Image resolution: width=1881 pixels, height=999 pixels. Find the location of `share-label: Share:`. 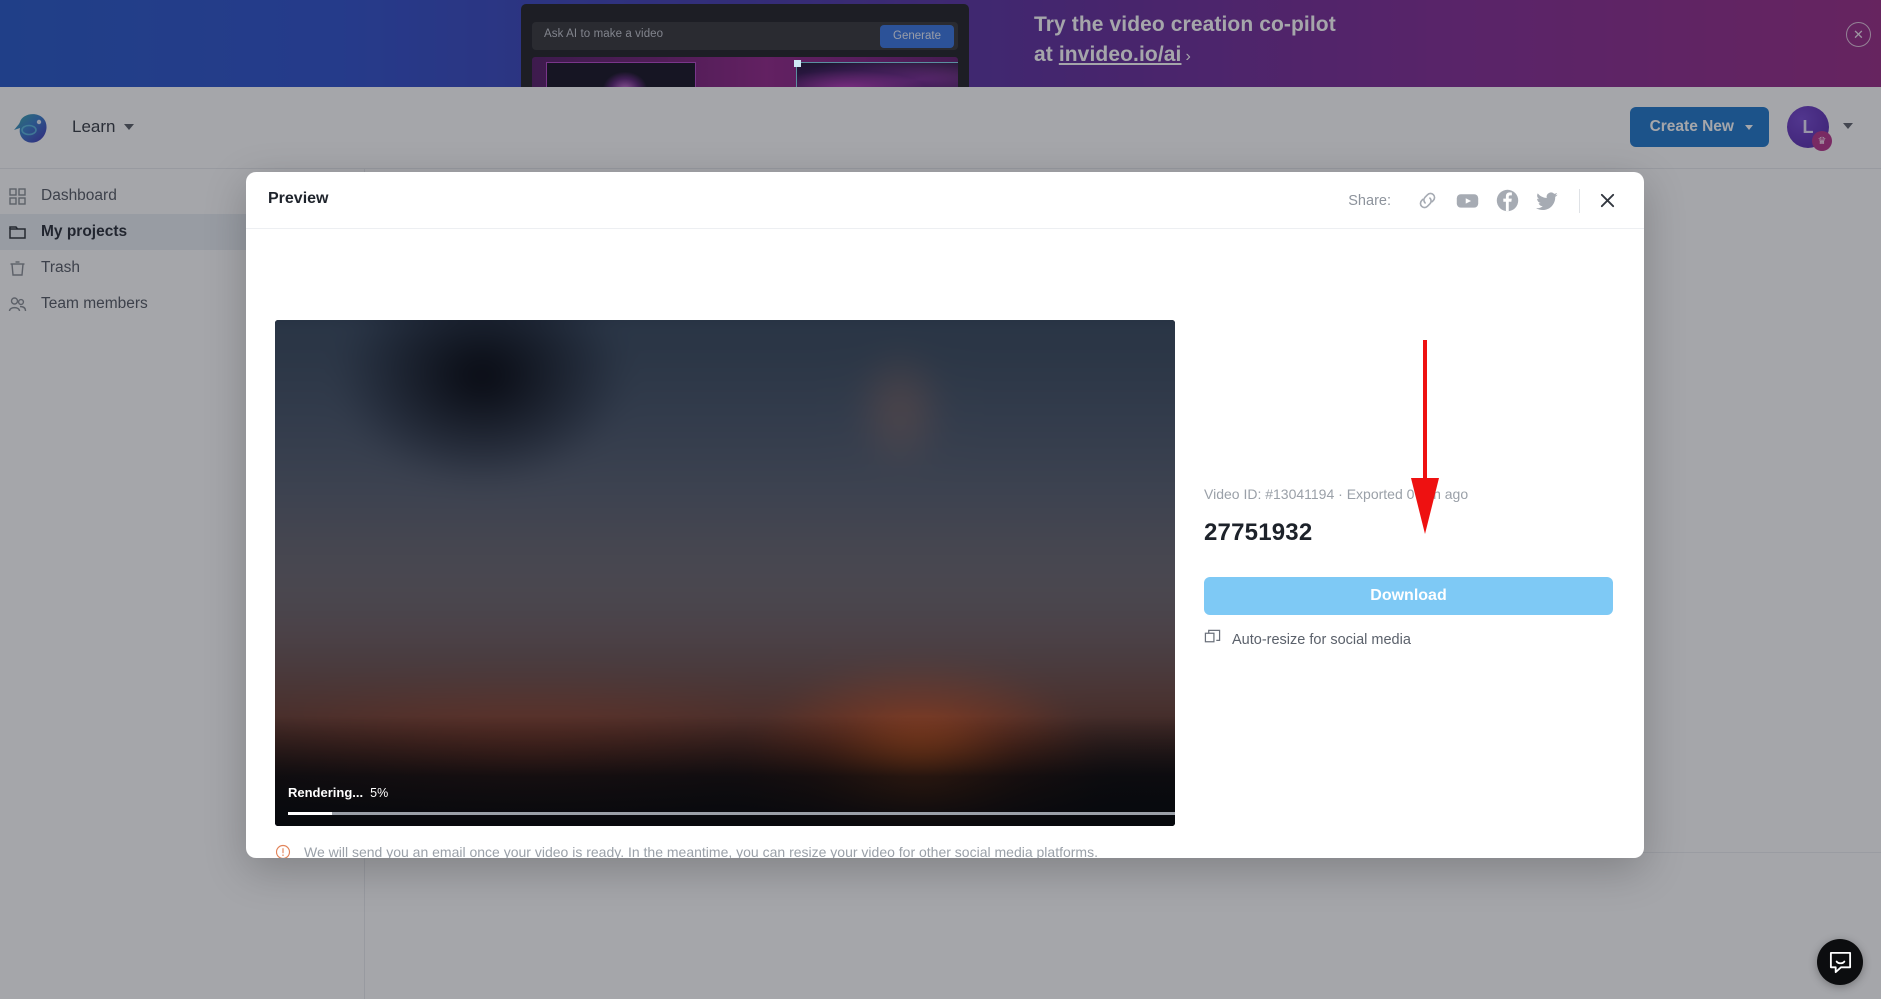

share-label: Share: is located at coordinates (1369, 200).